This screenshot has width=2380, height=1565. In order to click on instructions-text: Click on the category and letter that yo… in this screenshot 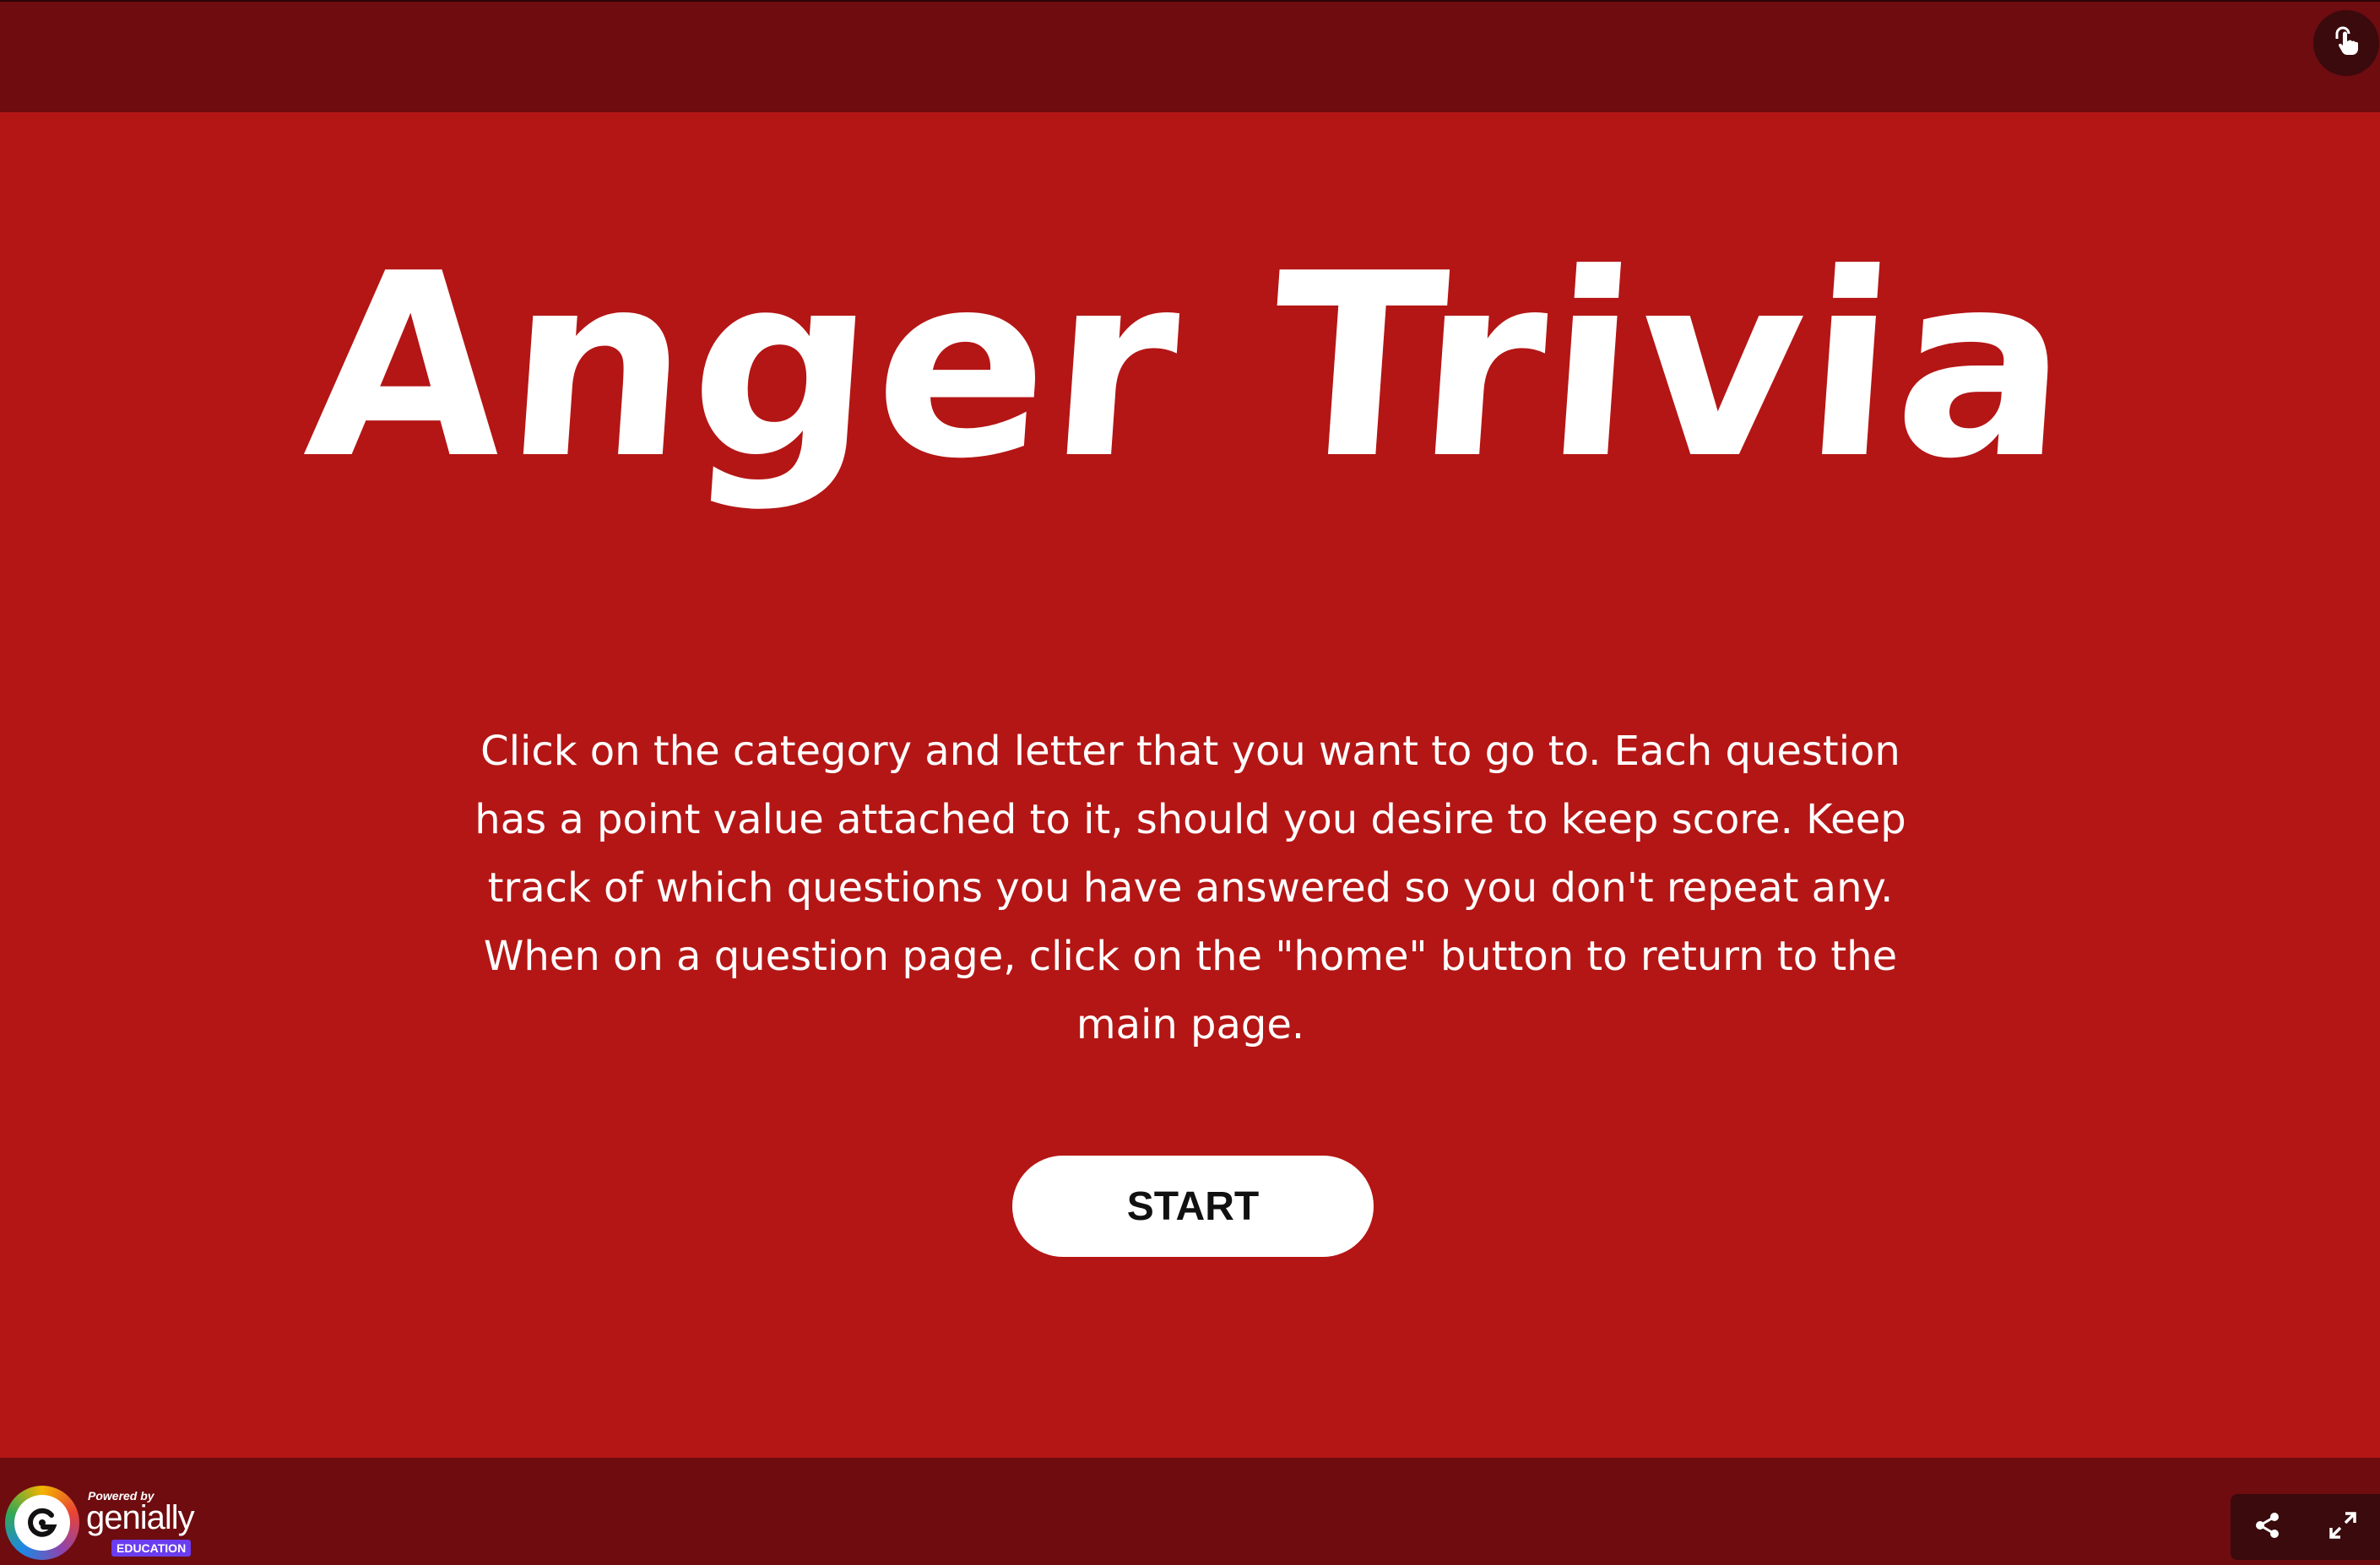, I will do `click(1190, 888)`.